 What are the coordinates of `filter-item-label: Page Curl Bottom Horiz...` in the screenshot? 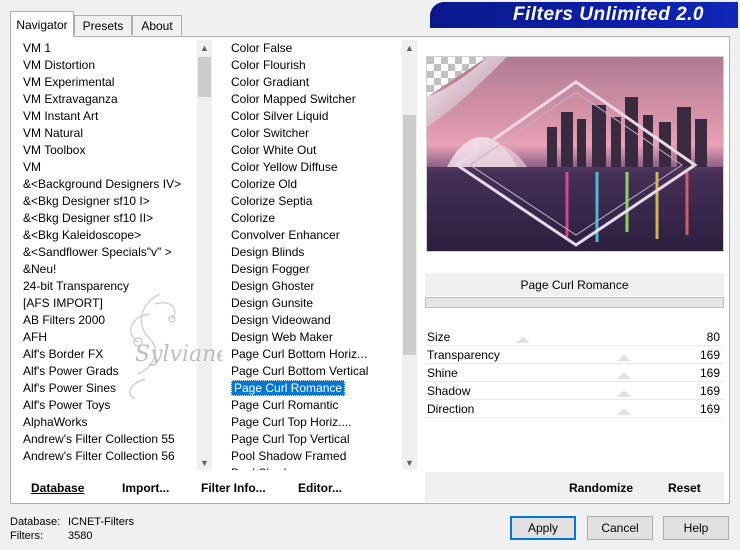 It's located at (299, 354).